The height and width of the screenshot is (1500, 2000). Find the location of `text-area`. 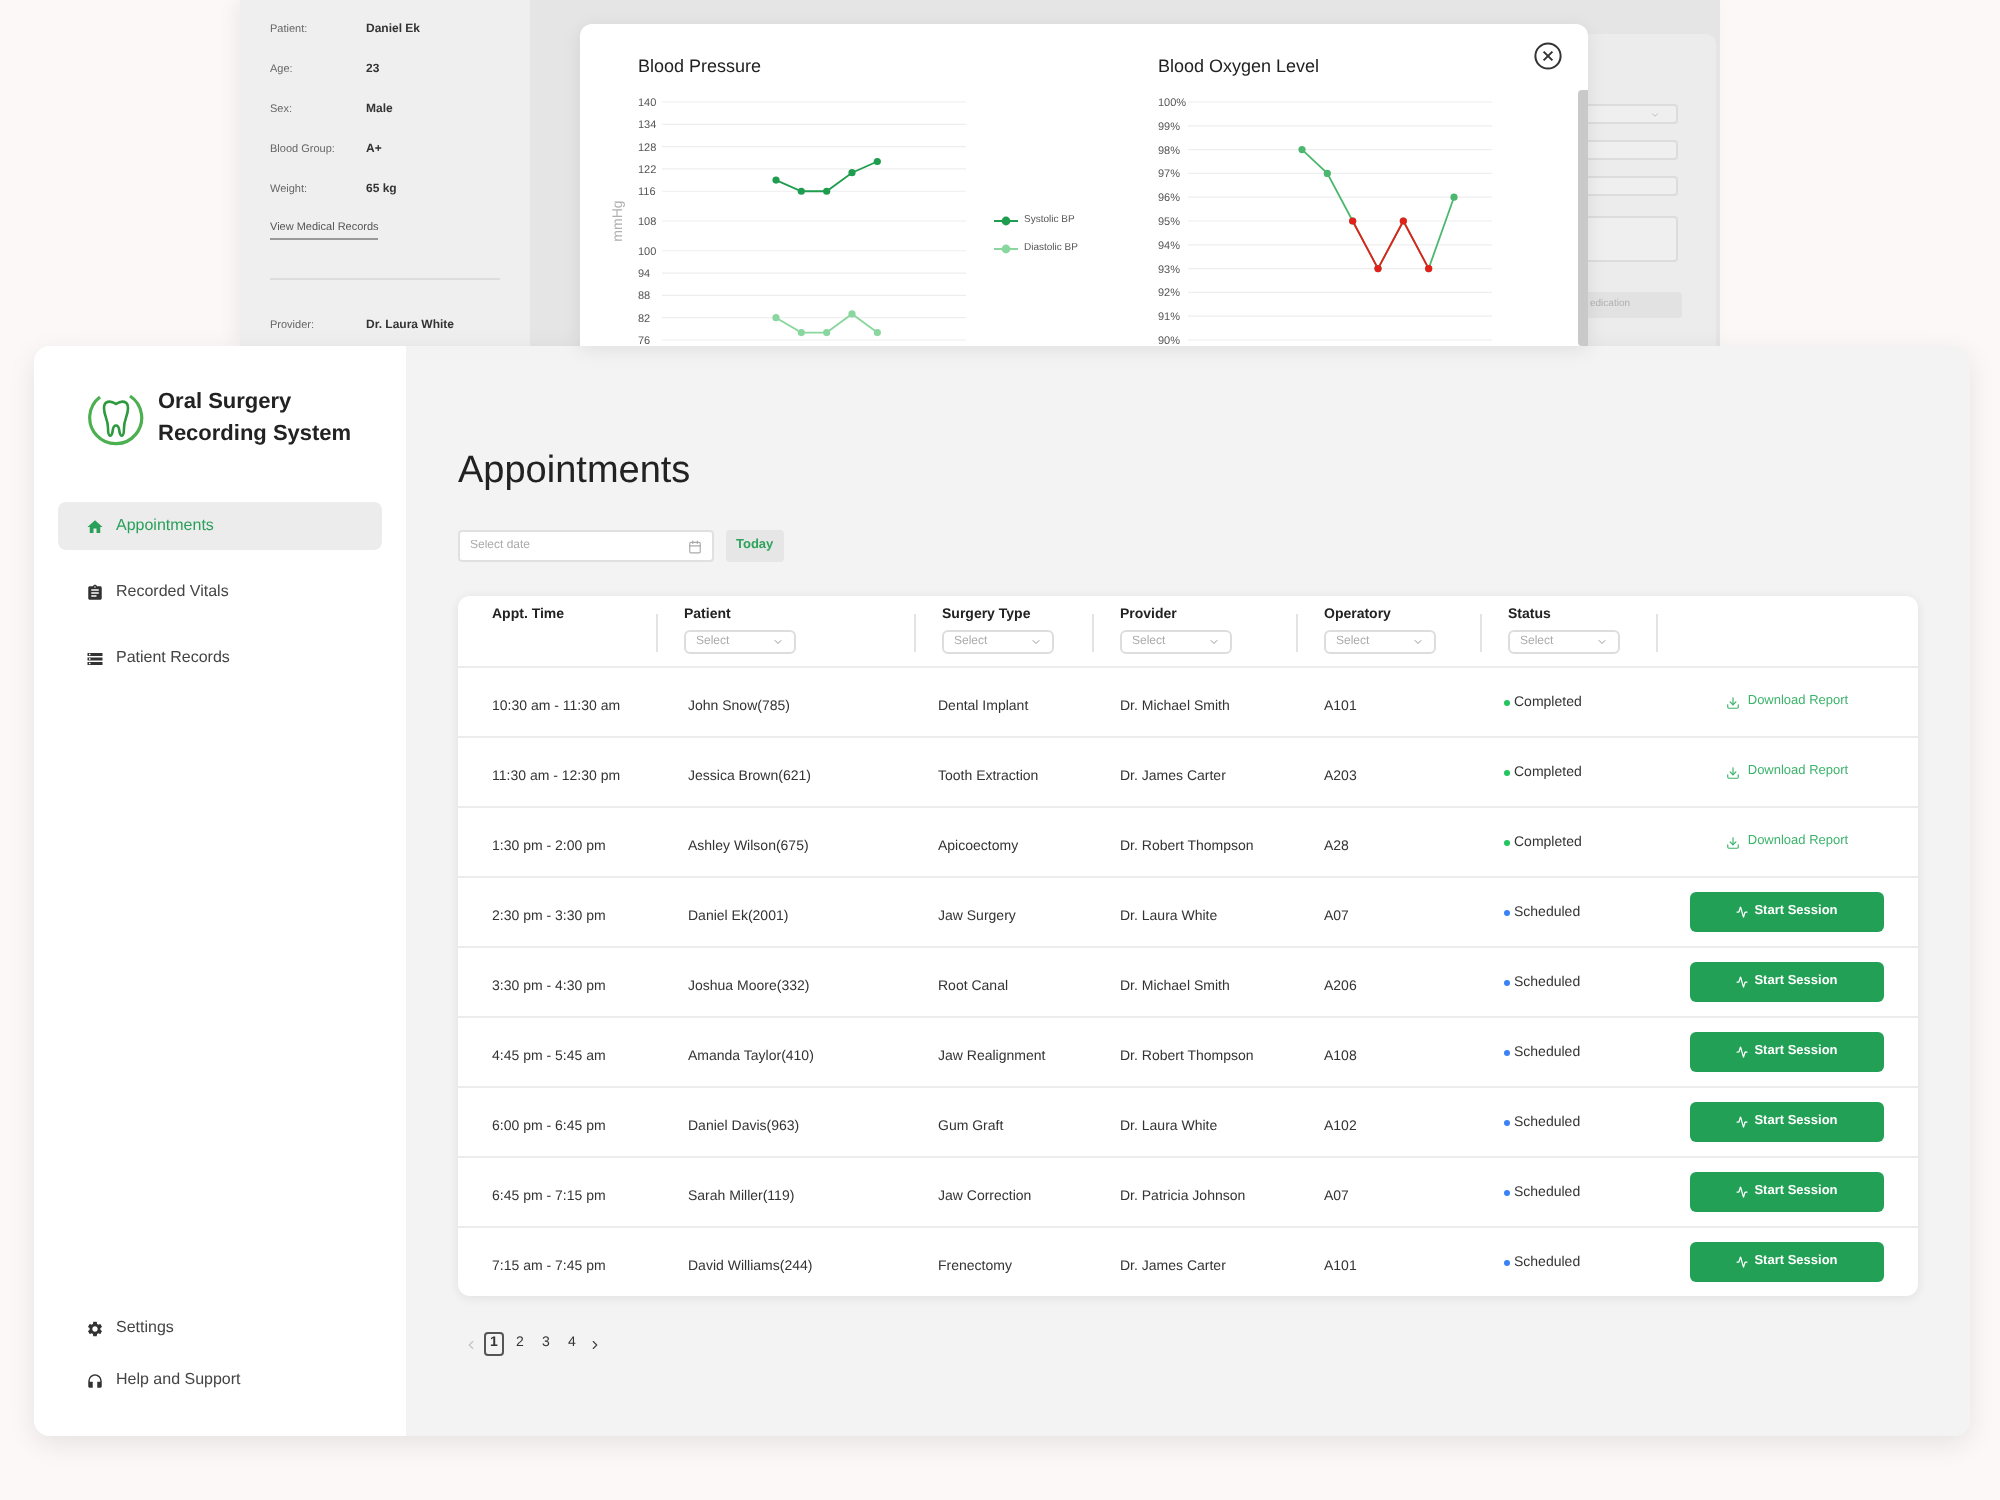

text-area is located at coordinates (1633, 239).